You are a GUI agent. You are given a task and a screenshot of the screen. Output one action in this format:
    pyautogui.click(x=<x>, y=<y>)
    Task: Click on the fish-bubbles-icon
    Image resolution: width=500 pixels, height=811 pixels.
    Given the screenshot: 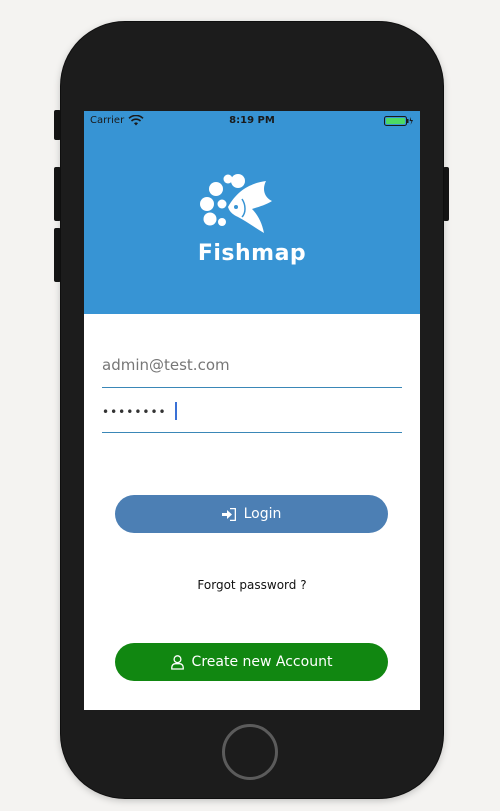 What is the action you would take?
    pyautogui.click(x=236, y=203)
    